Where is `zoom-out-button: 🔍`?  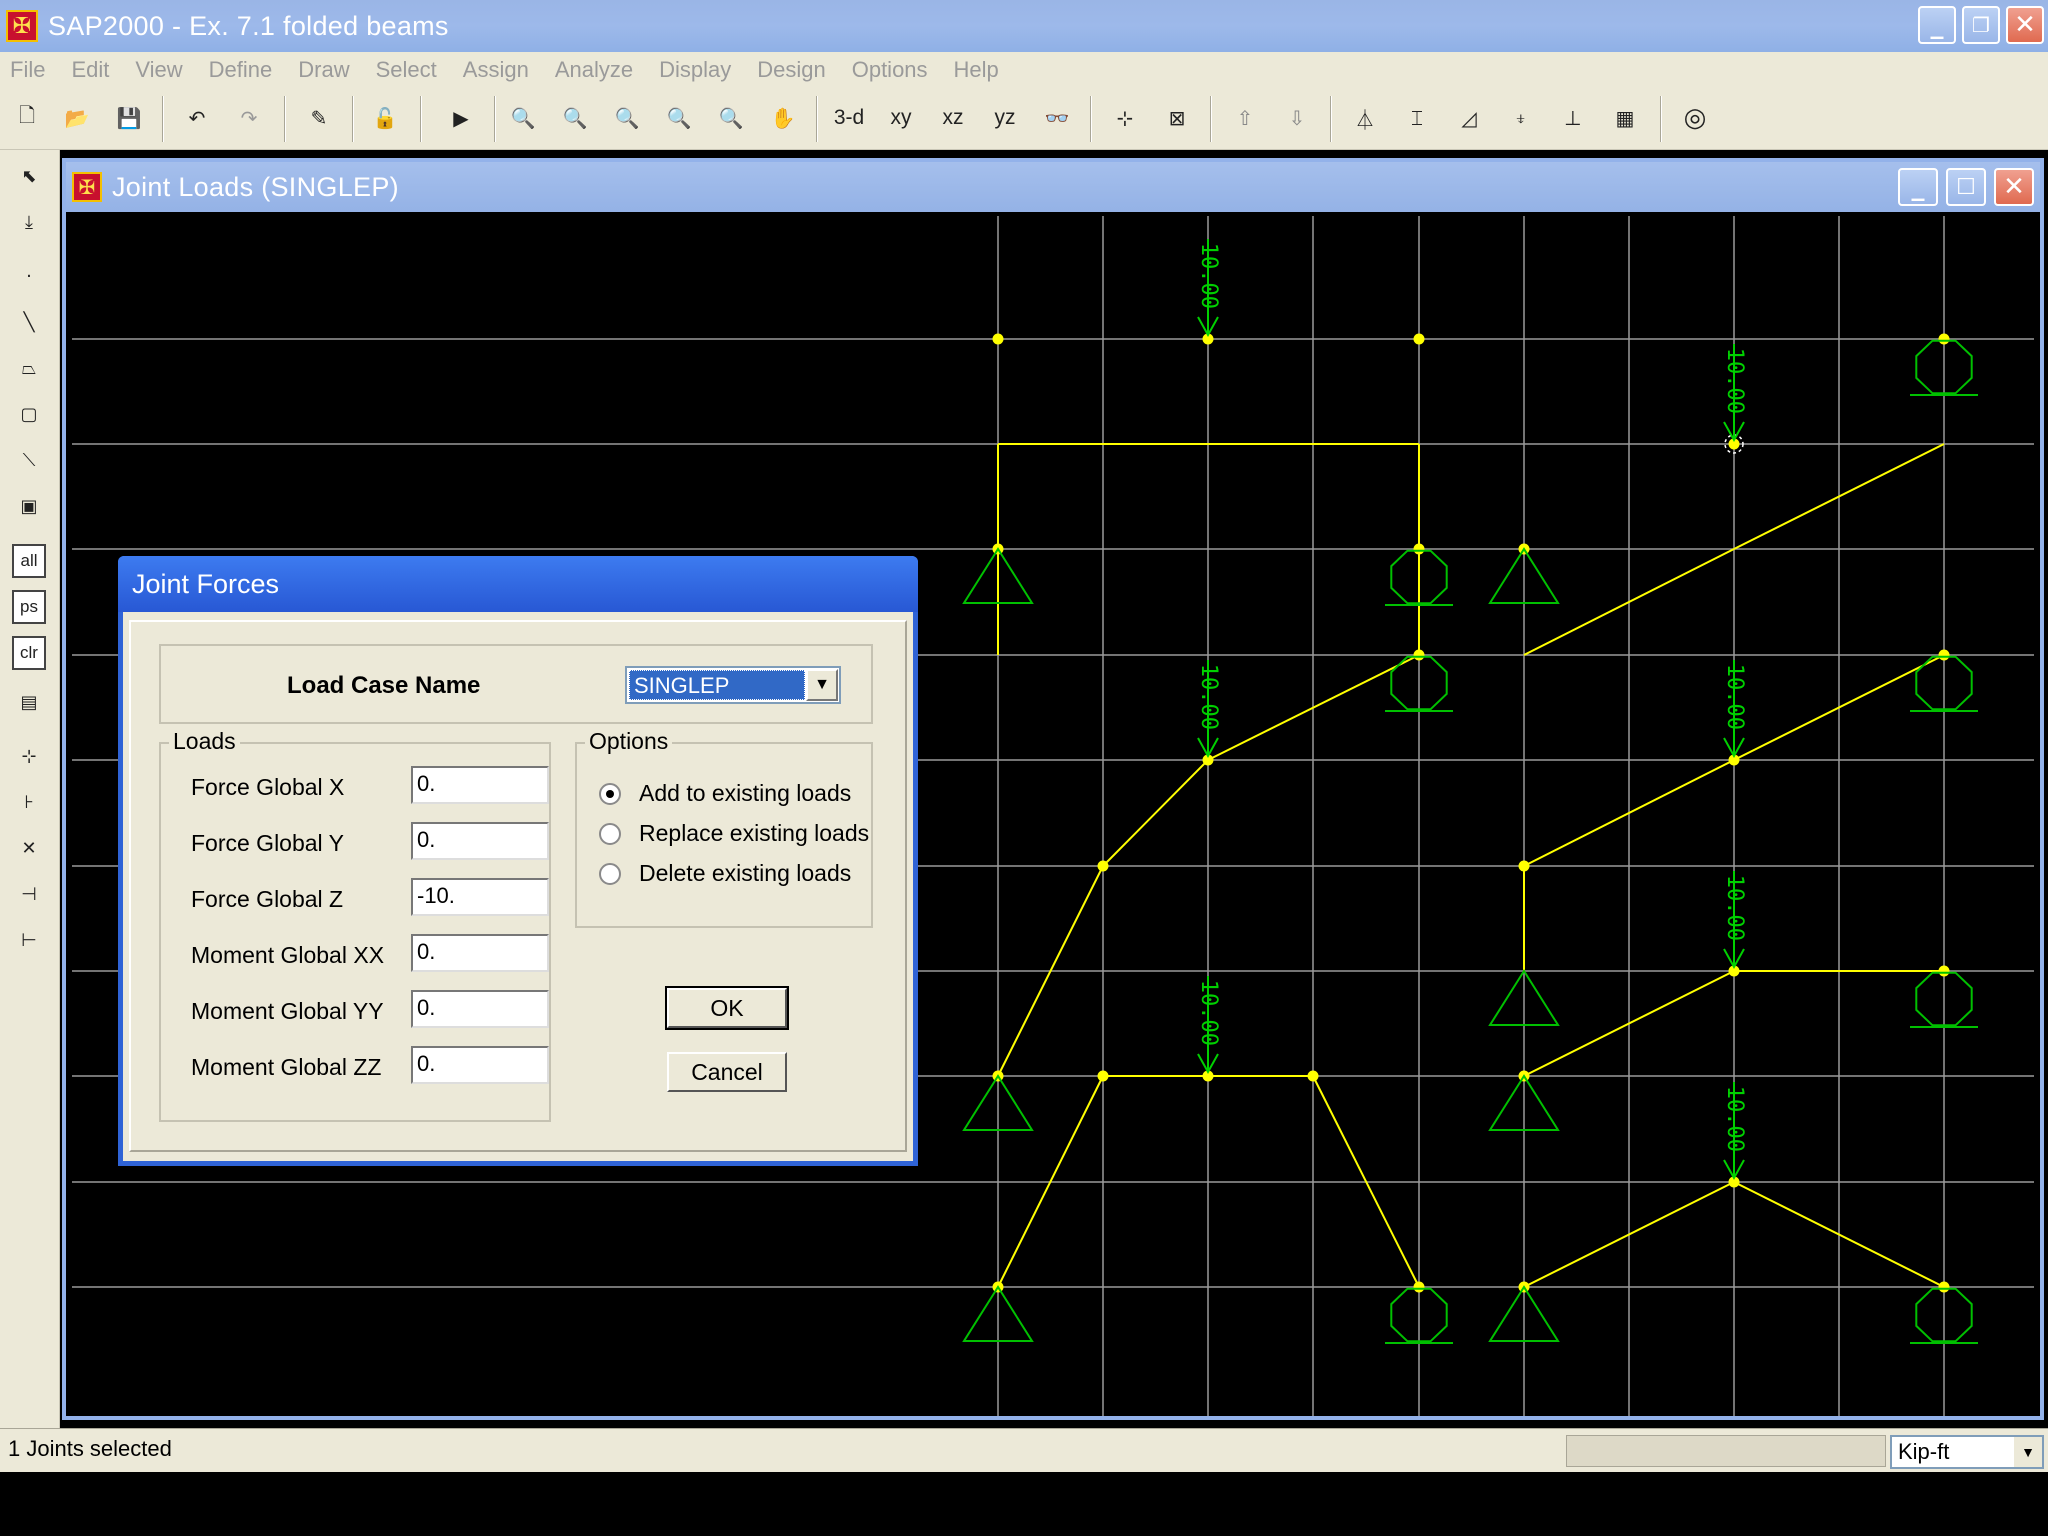 zoom-out-button: 🔍 is located at coordinates (731, 118).